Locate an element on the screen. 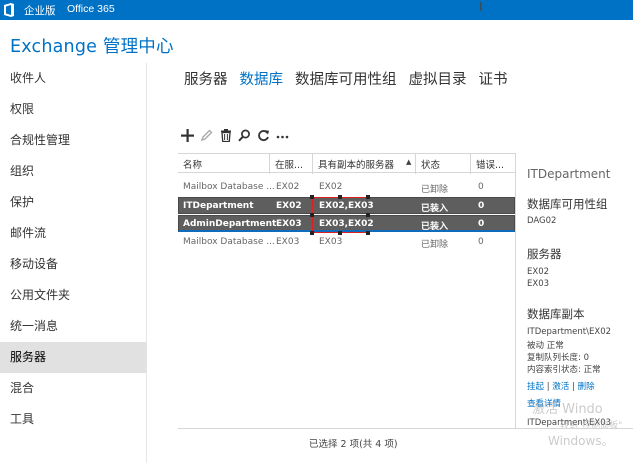 The width and height of the screenshot is (633, 465). more-icon is located at coordinates (282, 135).